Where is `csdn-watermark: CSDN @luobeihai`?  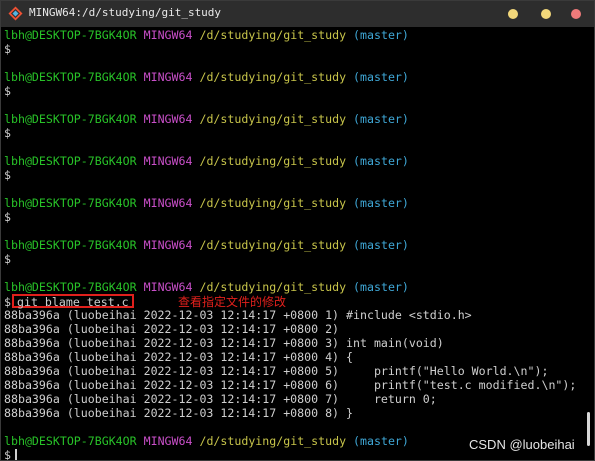
csdn-watermark: CSDN @luobeihai is located at coordinates (522, 444).